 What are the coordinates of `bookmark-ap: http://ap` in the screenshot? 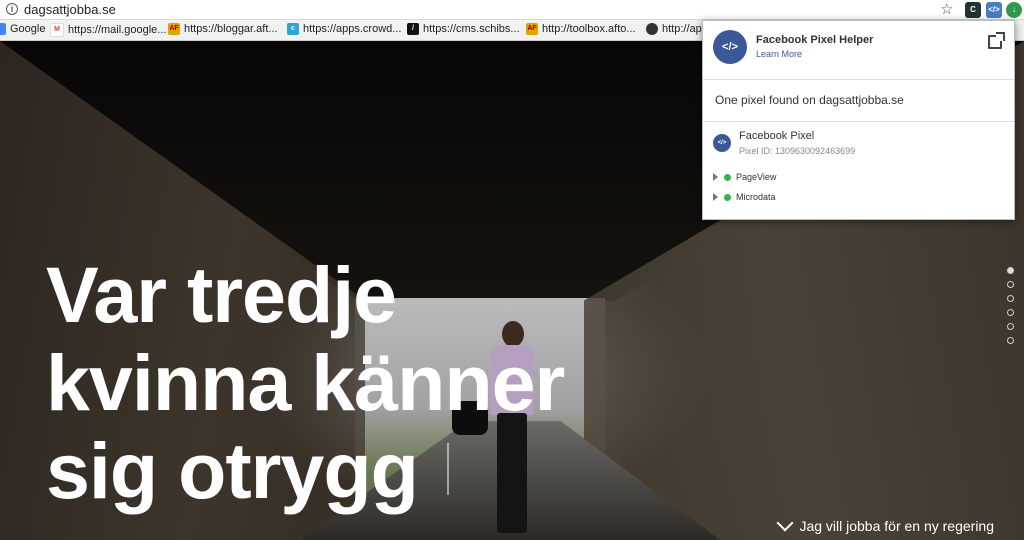 It's located at (674, 29).